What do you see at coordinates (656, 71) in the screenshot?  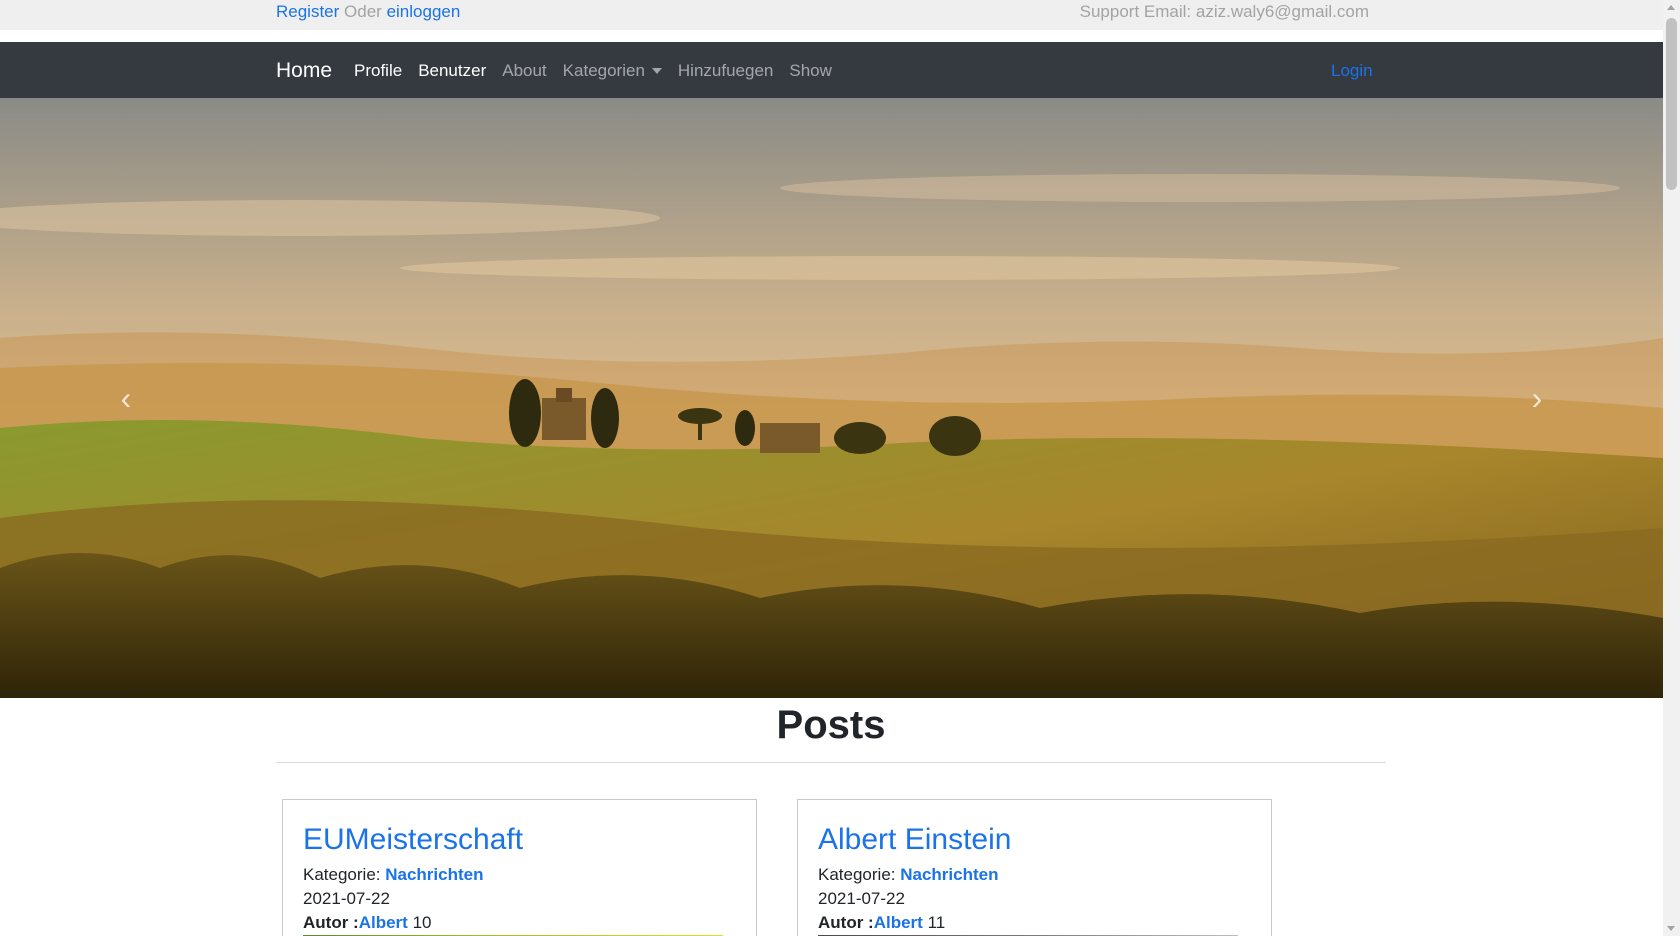 I see `caret-down-icon` at bounding box center [656, 71].